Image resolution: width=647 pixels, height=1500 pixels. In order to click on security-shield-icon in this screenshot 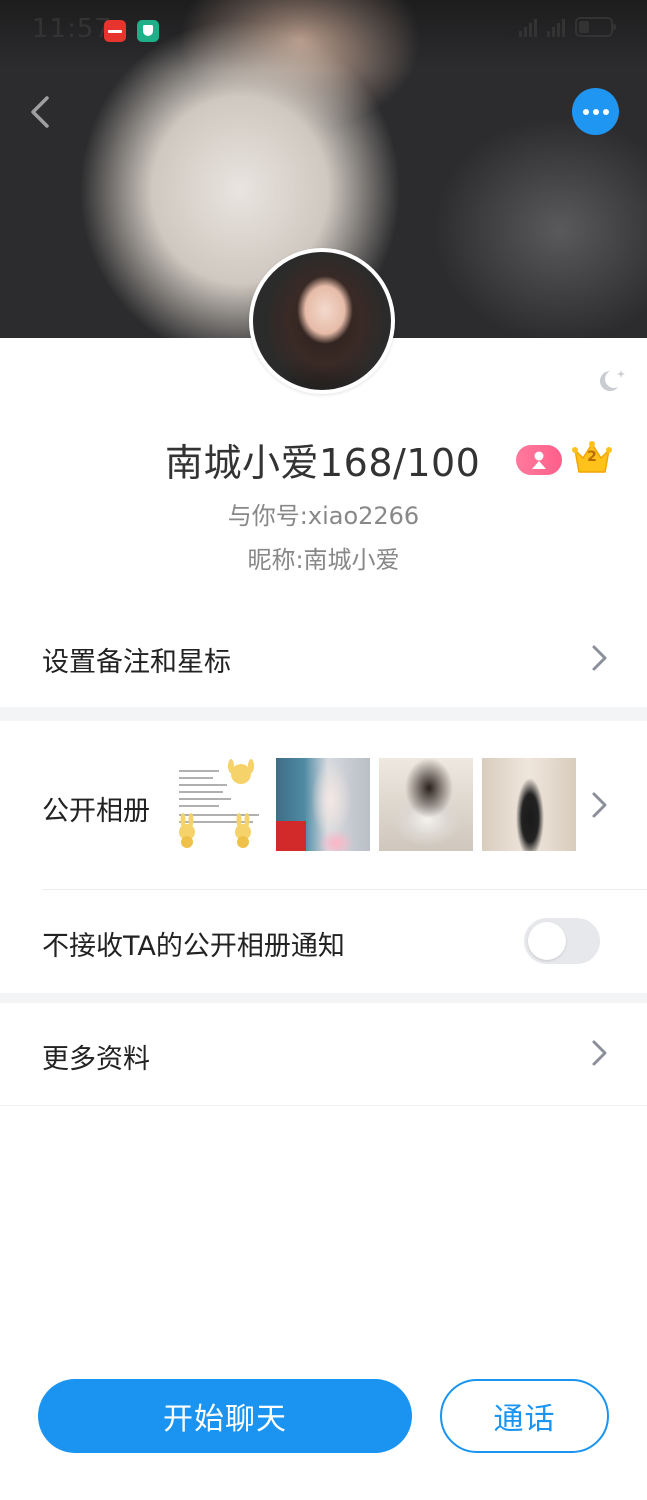, I will do `click(148, 31)`.